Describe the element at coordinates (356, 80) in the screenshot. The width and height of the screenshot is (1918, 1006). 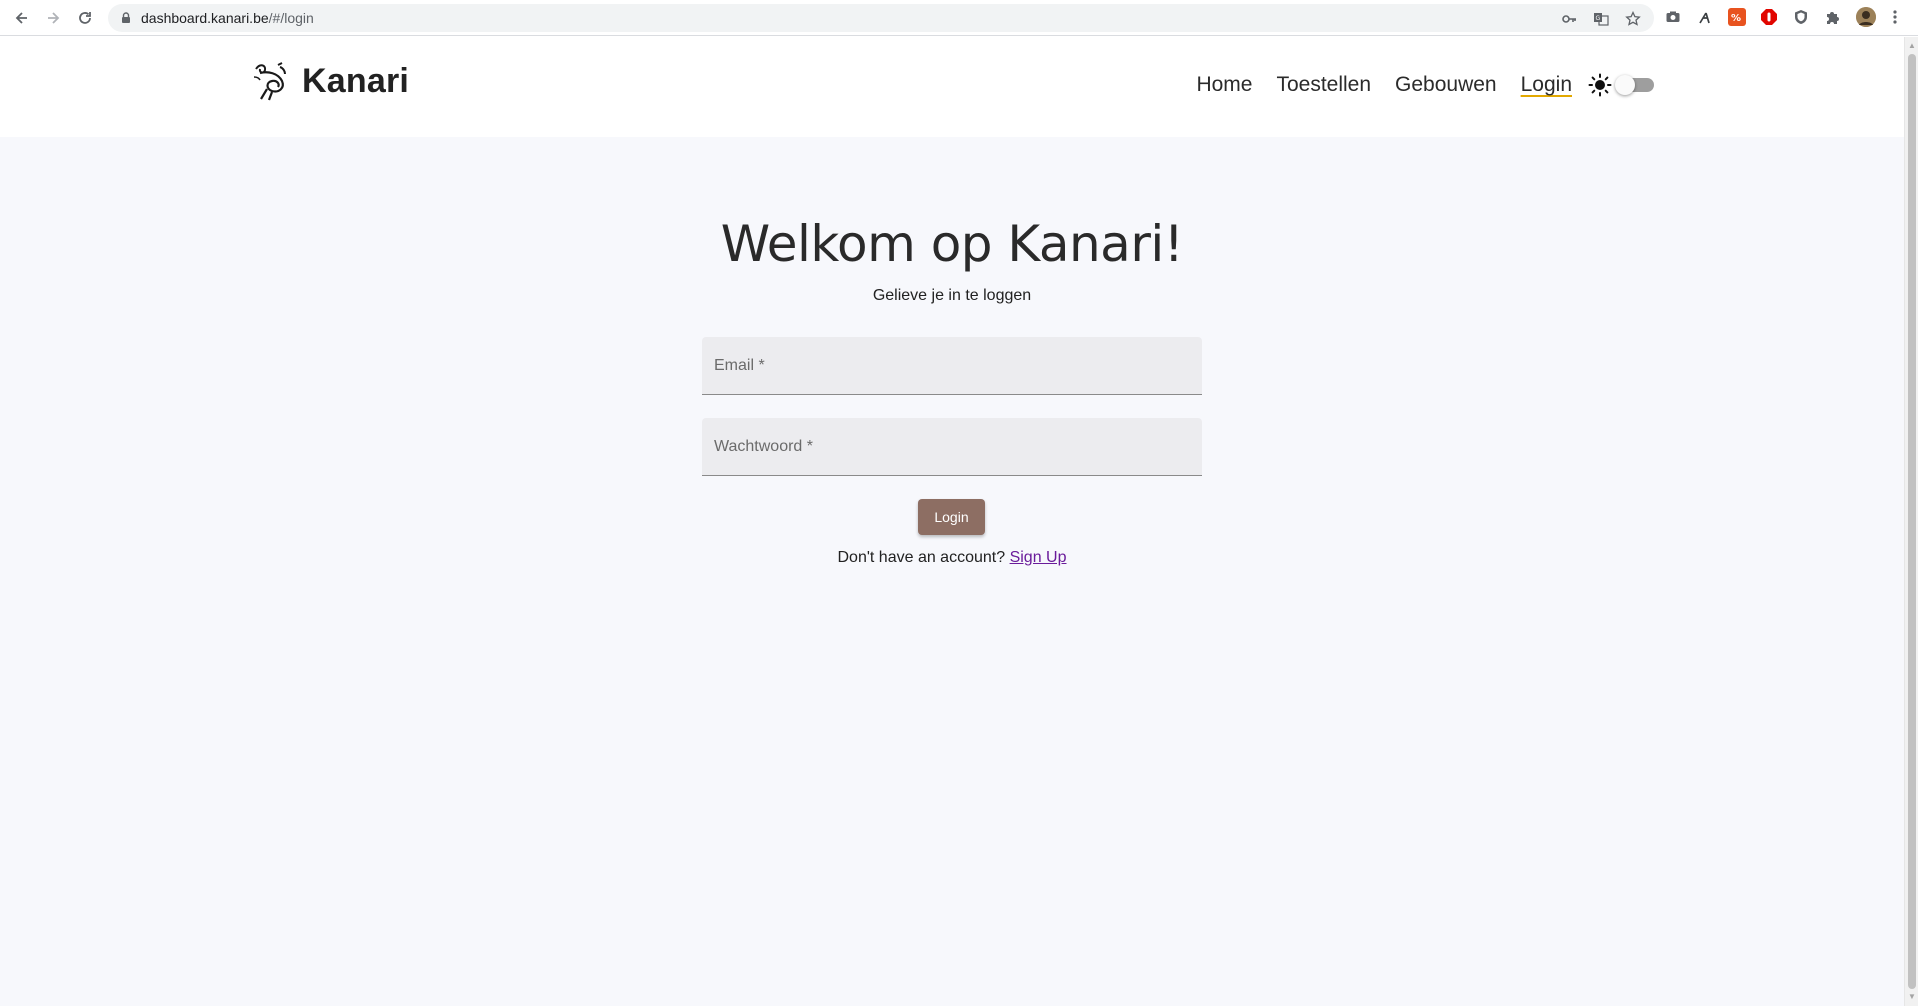
I see `brand-name: Kanari` at that location.